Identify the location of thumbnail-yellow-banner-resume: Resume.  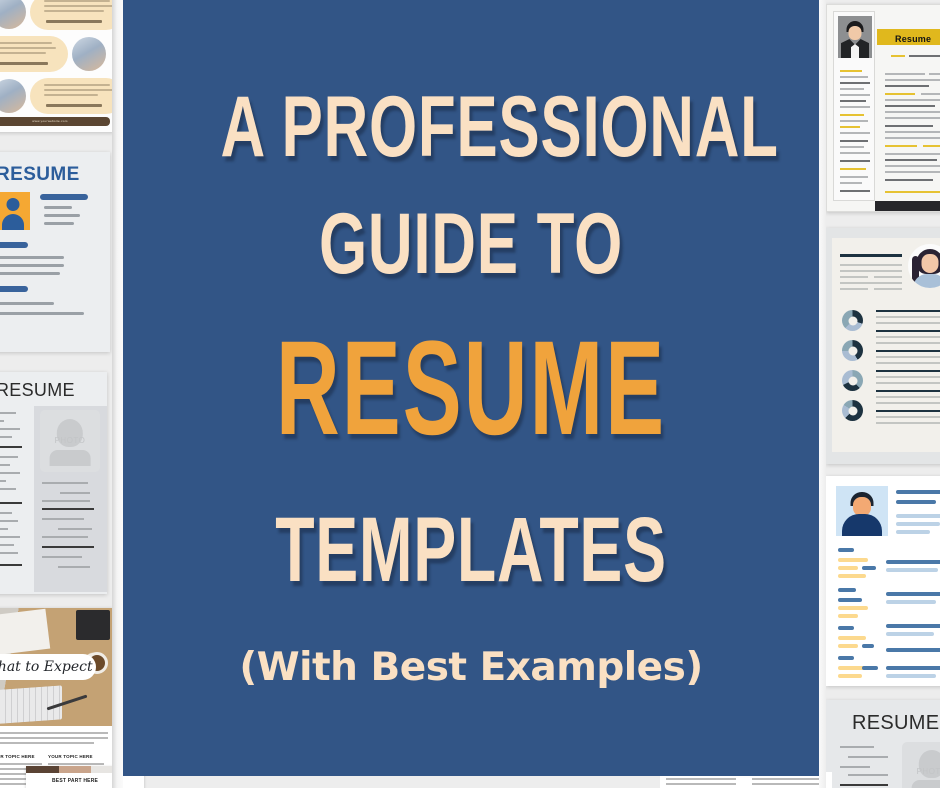
(883, 108).